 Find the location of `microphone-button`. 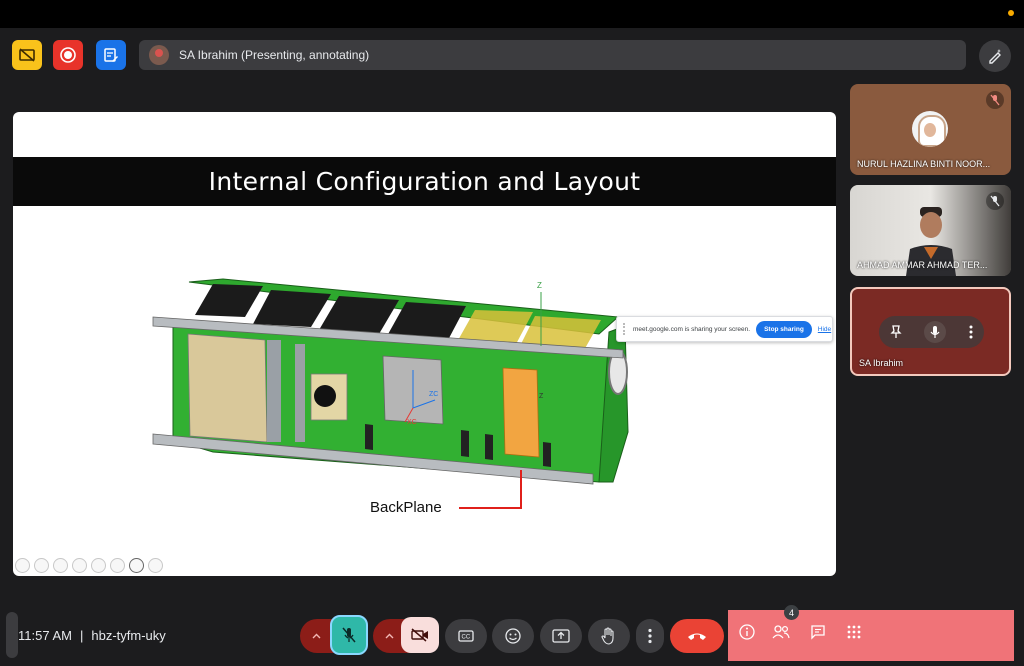

microphone-button is located at coordinates (349, 635).